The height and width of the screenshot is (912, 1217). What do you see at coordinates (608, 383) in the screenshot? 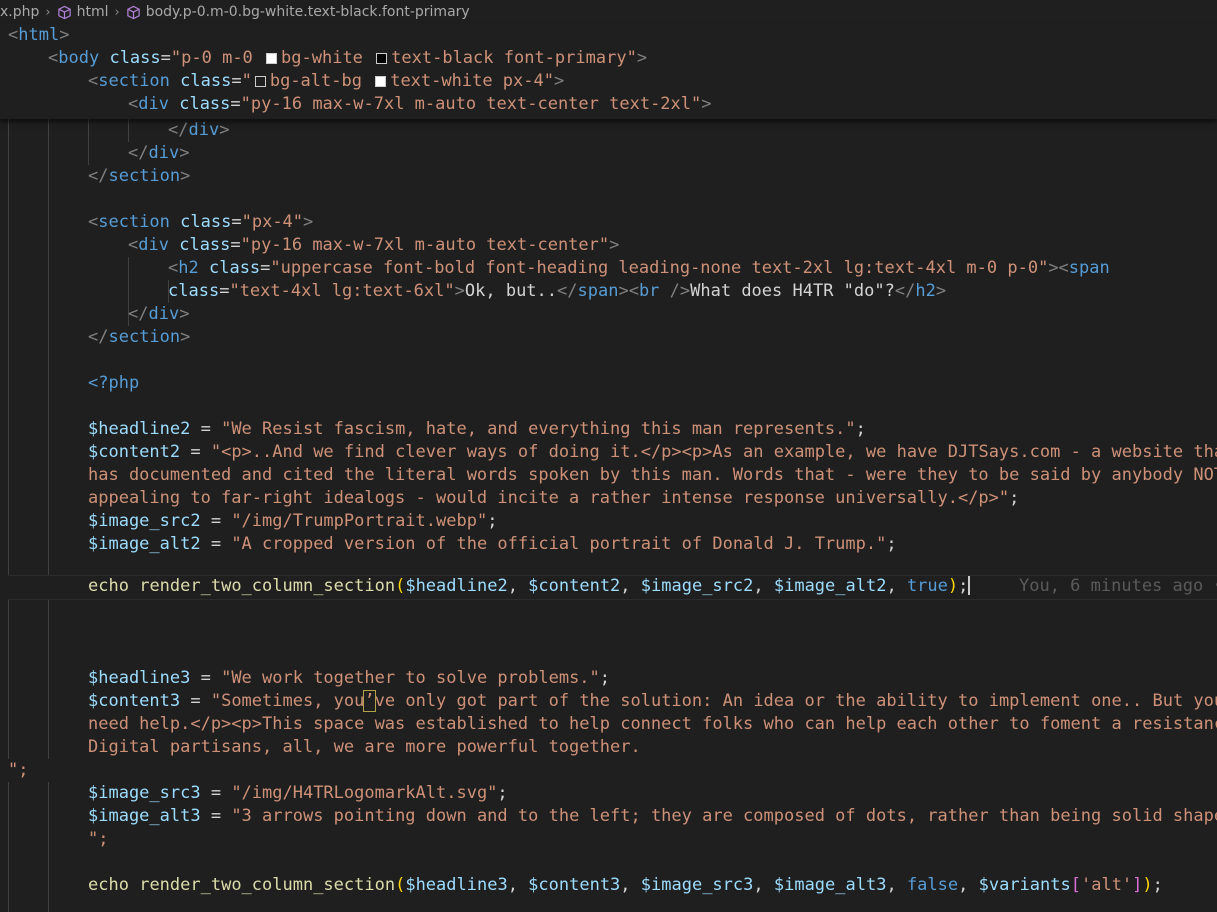
I see `code-line: <?php` at bounding box center [608, 383].